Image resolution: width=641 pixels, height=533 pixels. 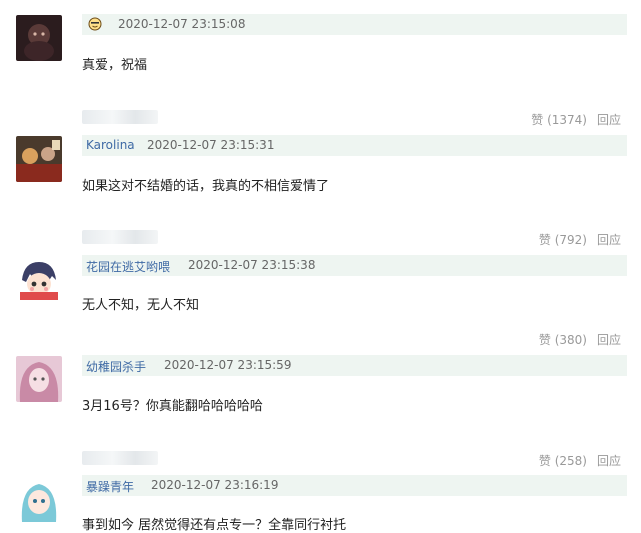 What do you see at coordinates (128, 266) in the screenshot?
I see `comment-username: 花园在逃艾哟喂` at bounding box center [128, 266].